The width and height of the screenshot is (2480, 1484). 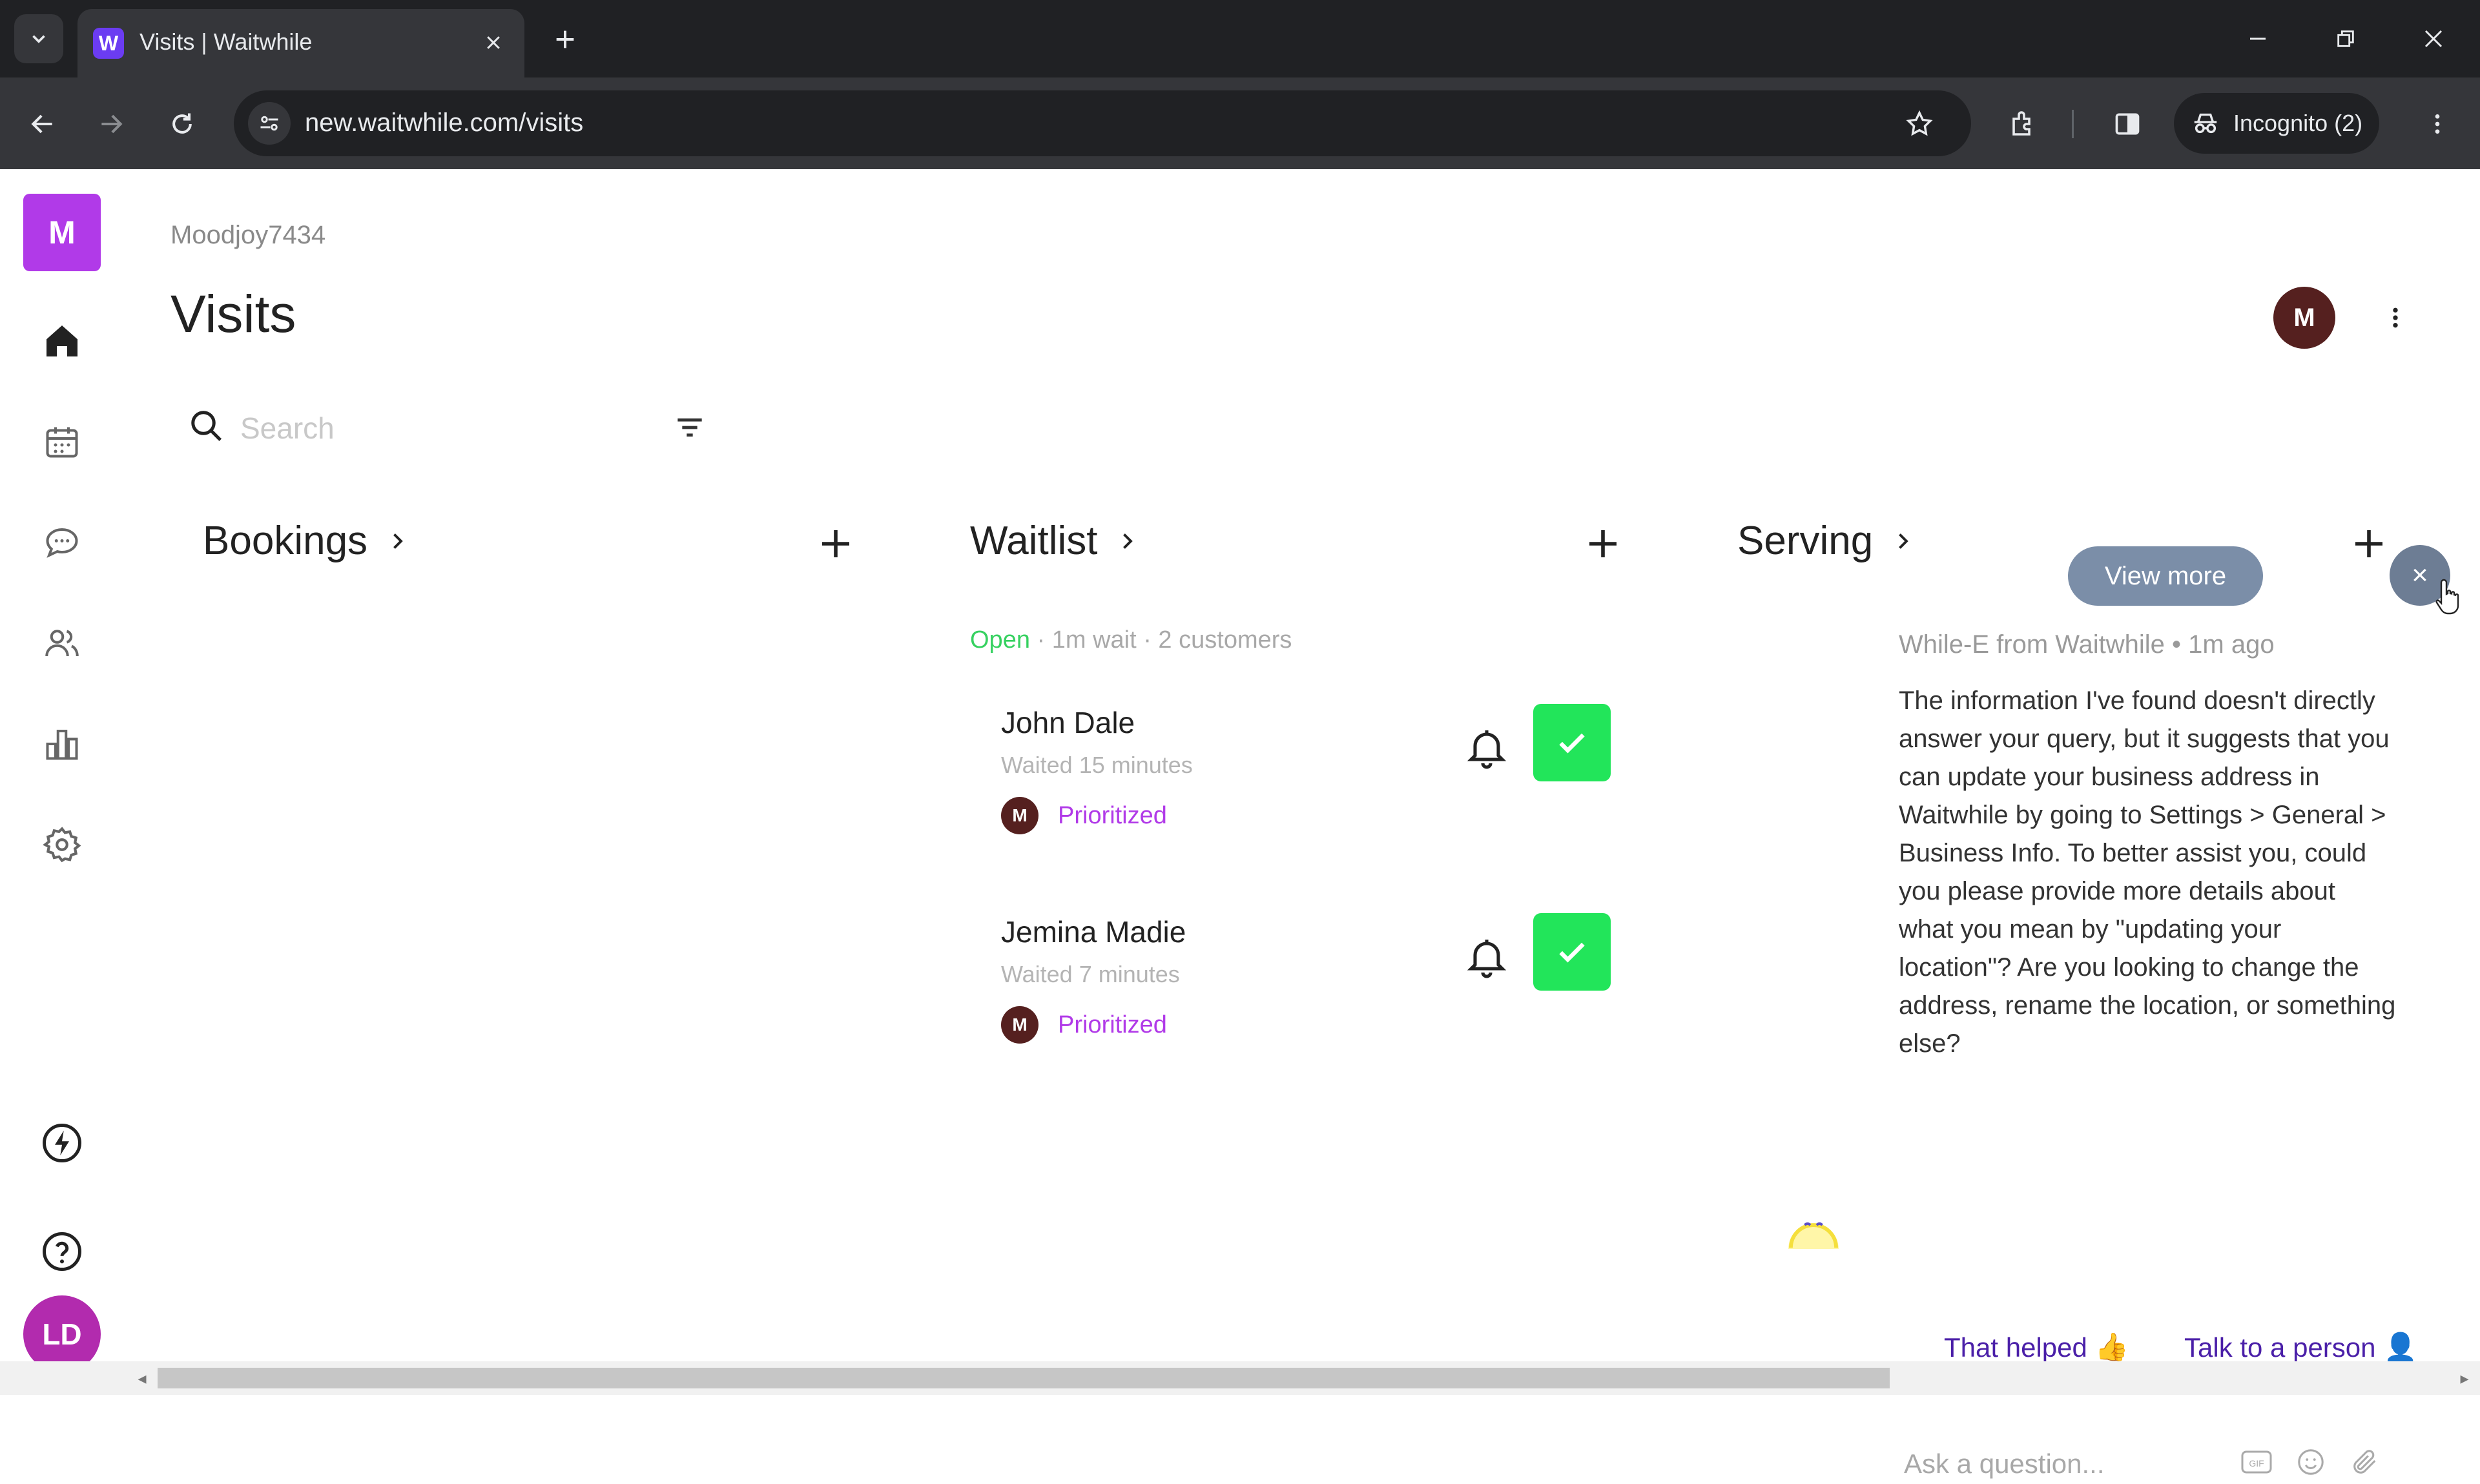 What do you see at coordinates (62, 232) in the screenshot?
I see `workspace-logo: M` at bounding box center [62, 232].